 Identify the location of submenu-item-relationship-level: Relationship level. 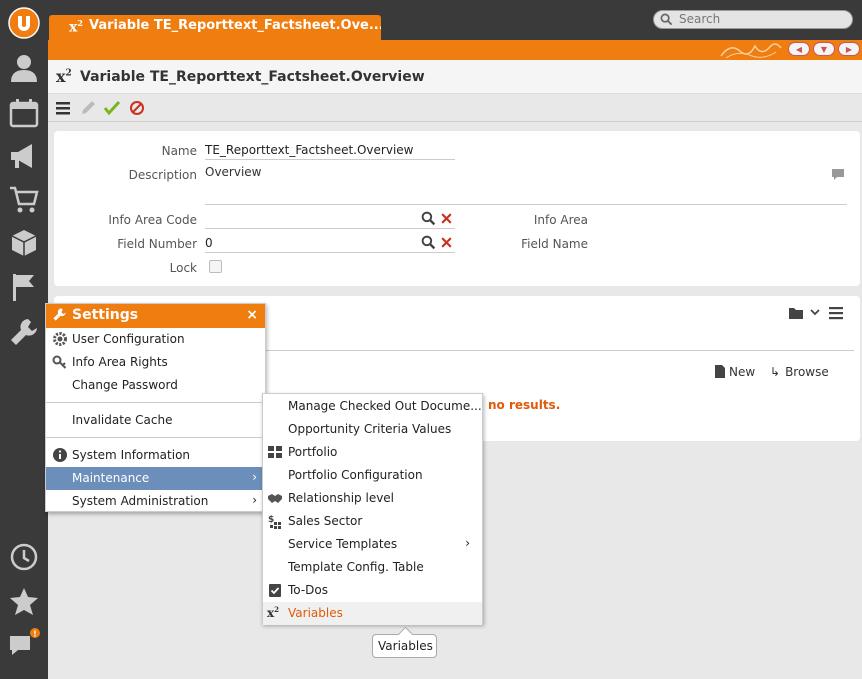
(372, 498).